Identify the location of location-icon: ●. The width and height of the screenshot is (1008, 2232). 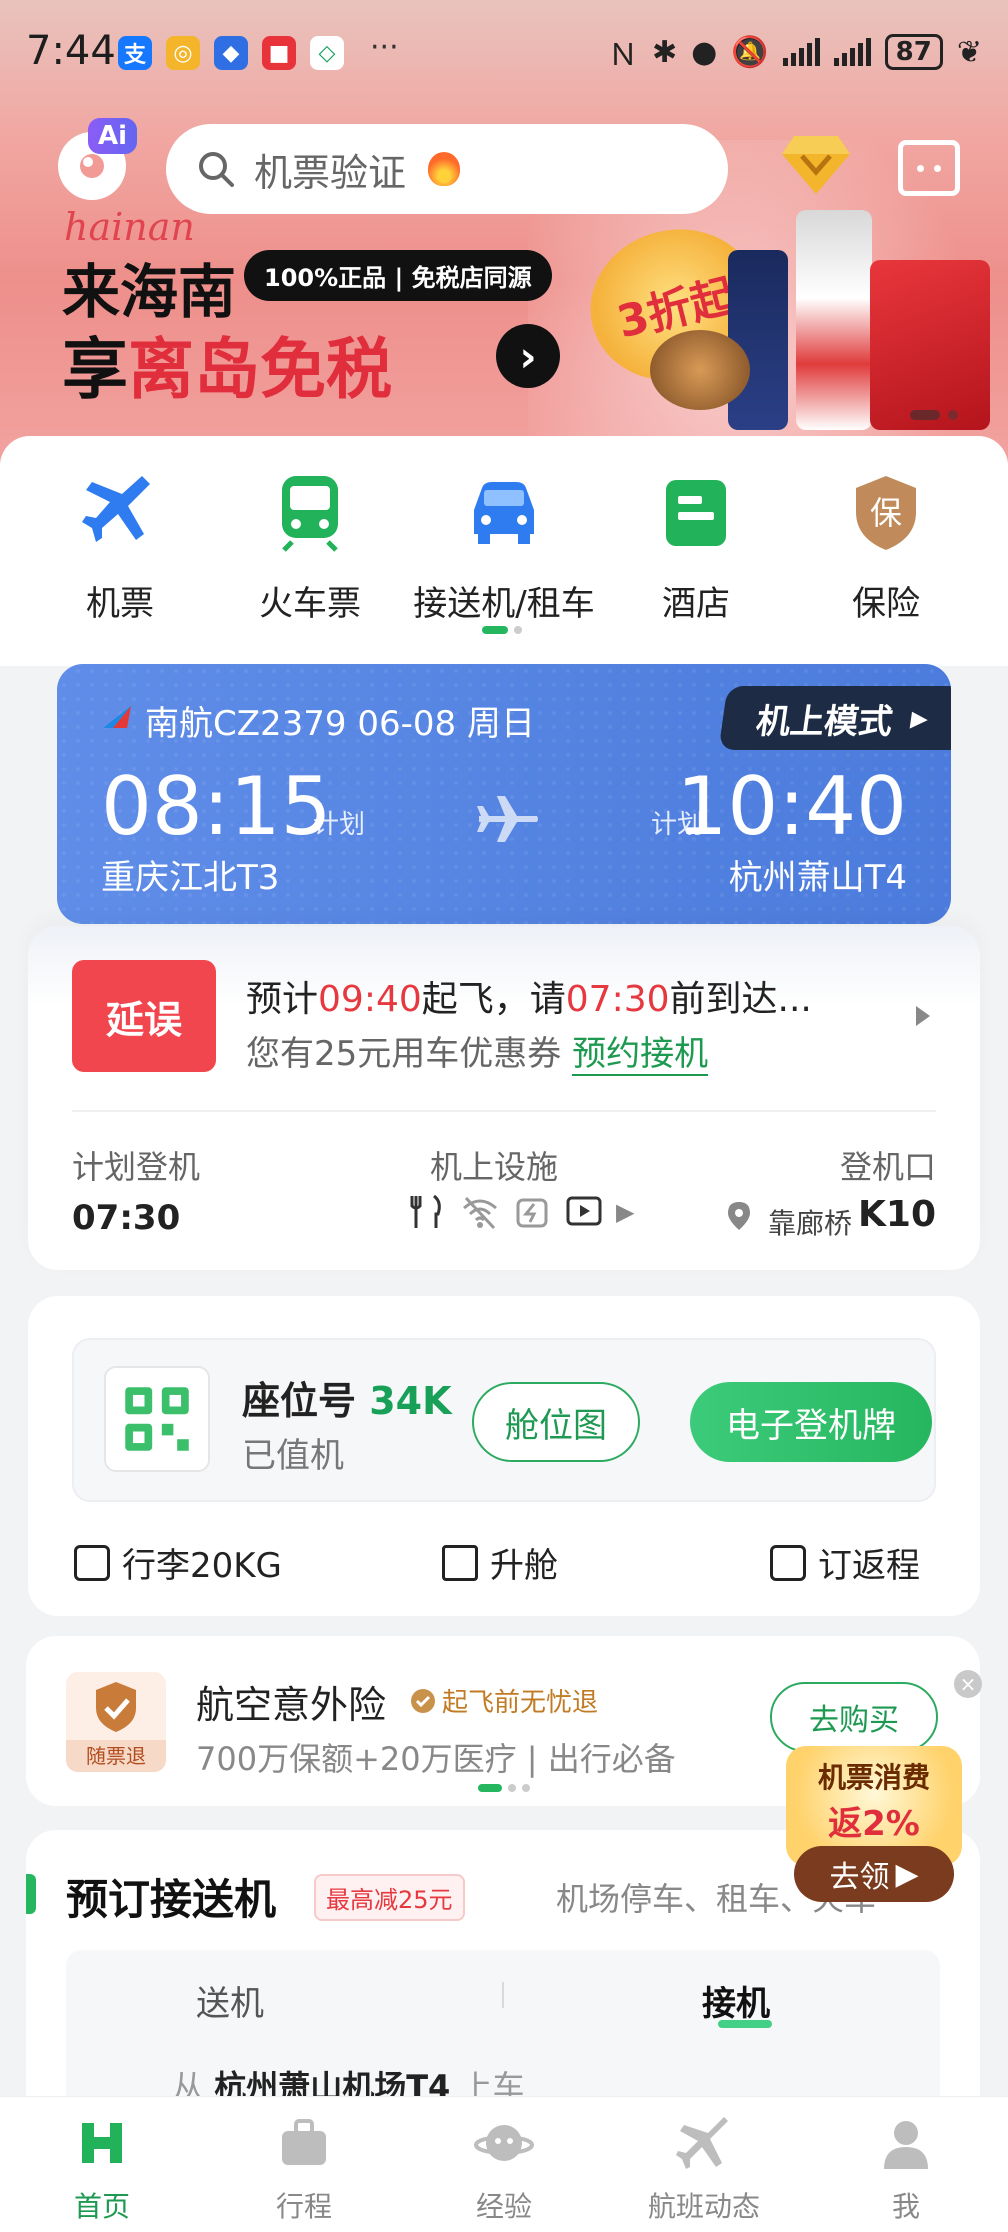
(704, 52).